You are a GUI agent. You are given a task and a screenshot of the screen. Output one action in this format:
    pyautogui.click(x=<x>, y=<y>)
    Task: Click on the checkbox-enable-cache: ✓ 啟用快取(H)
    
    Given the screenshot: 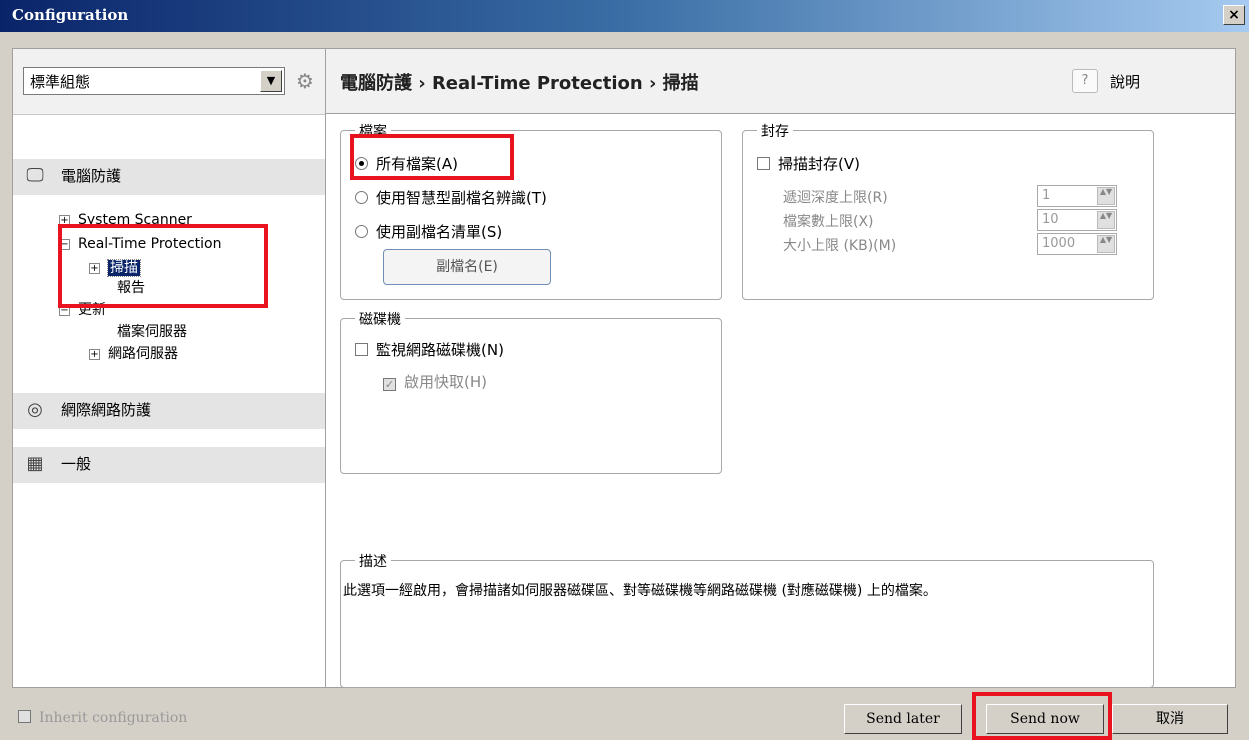 What is the action you would take?
    pyautogui.click(x=435, y=381)
    